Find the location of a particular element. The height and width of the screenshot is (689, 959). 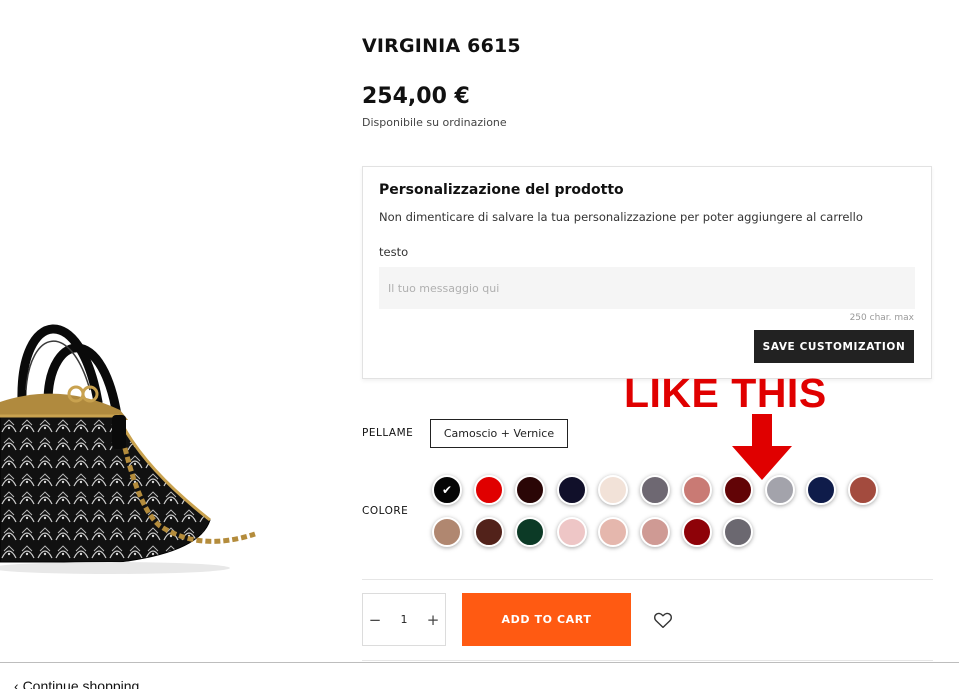

pellame-option-selected: Camoscio + Vernice is located at coordinates (499, 433).